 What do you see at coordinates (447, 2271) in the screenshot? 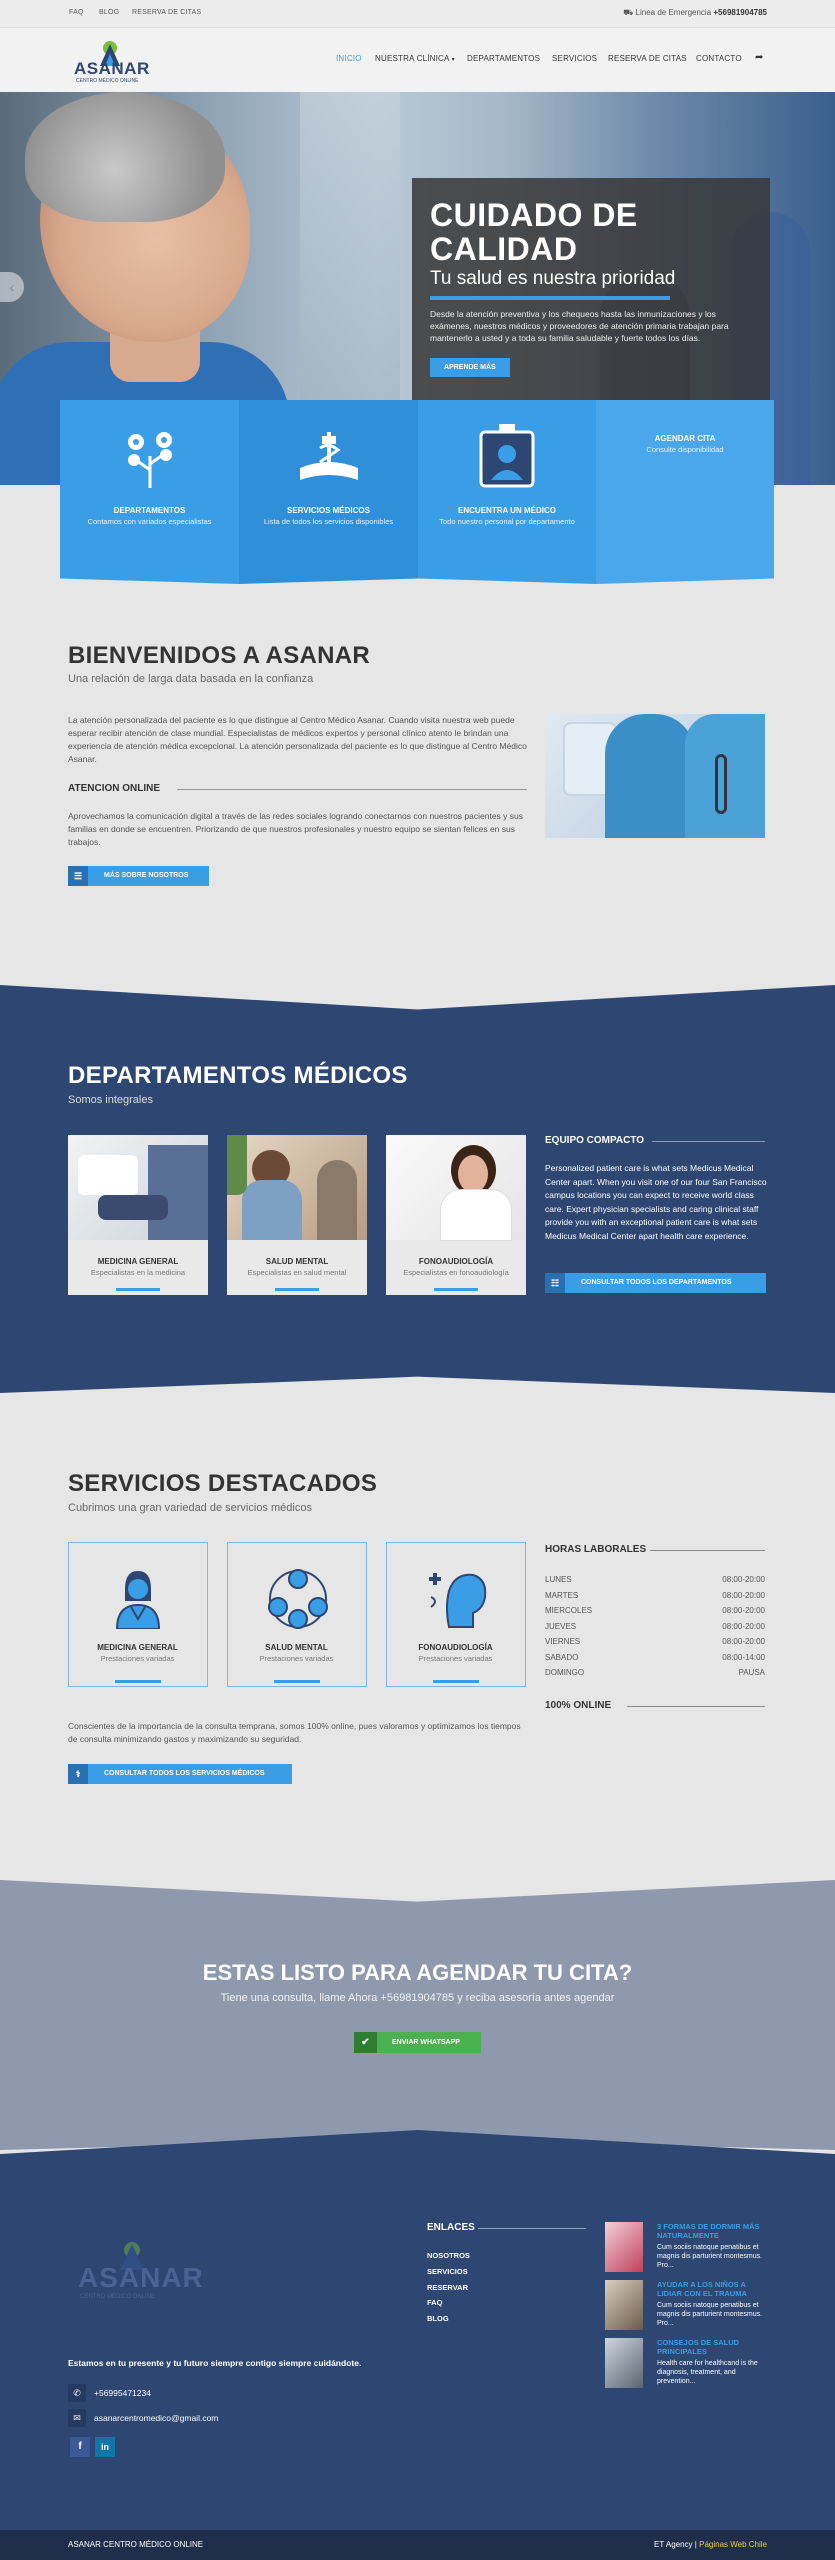
I see `footer-link-servicios: SERVICIOS` at bounding box center [447, 2271].